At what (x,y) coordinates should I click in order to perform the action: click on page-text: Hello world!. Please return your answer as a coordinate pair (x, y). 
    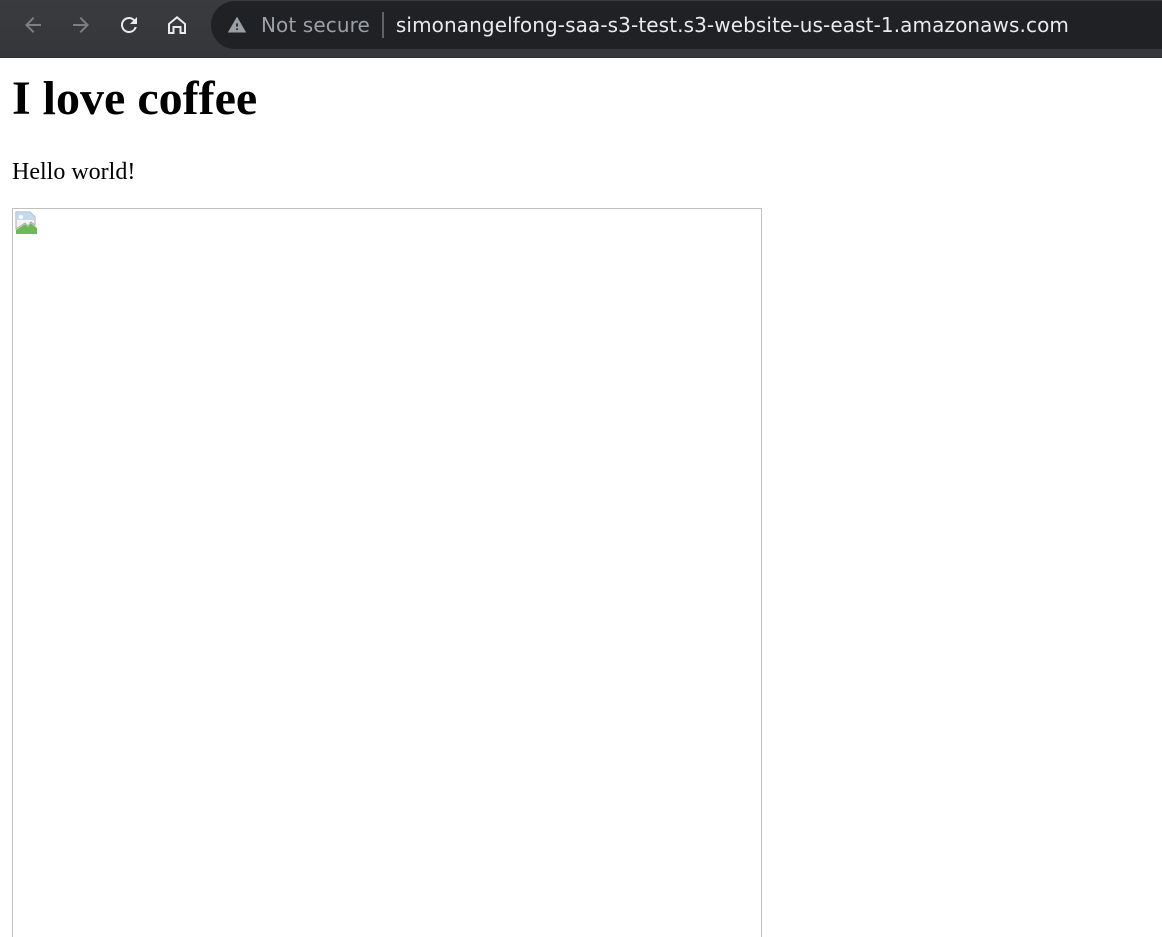
    Looking at the image, I should click on (74, 172).